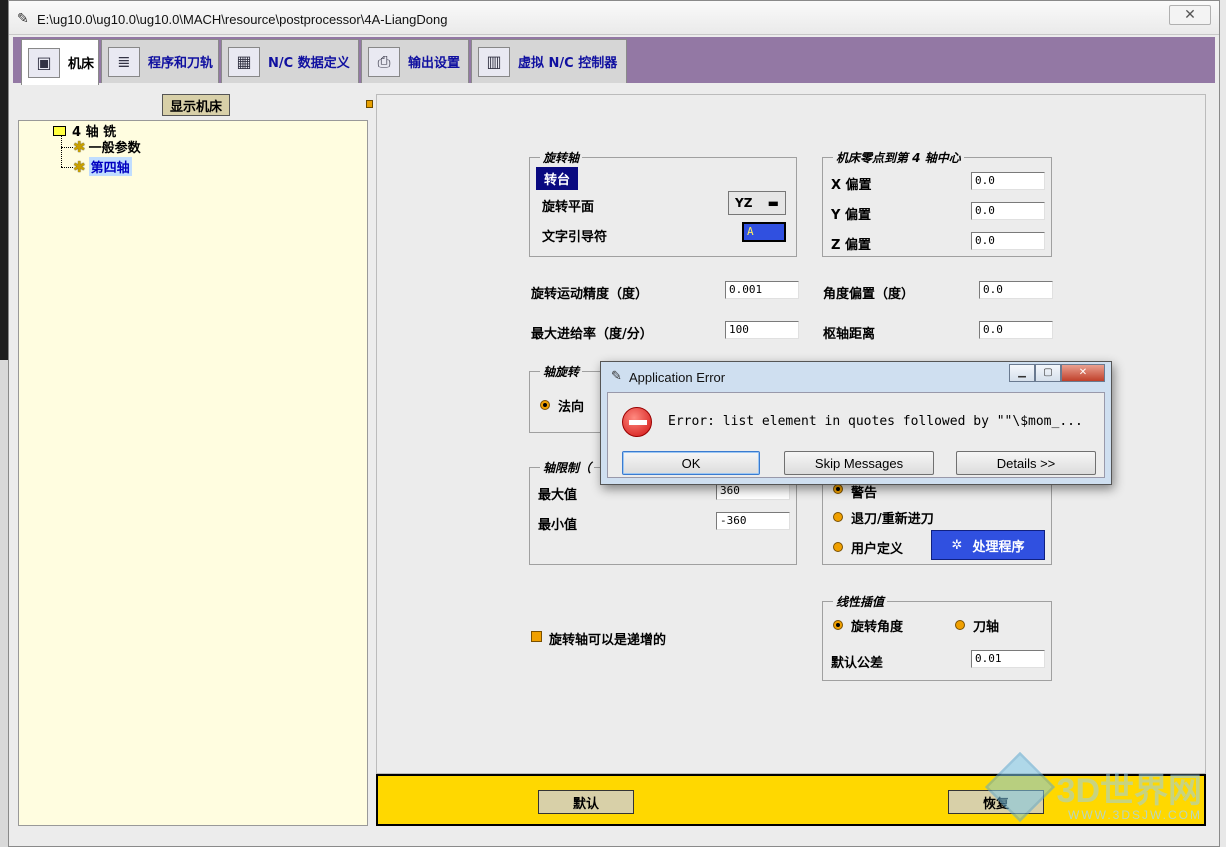 Image resolution: width=1226 pixels, height=847 pixels. What do you see at coordinates (898, 157) in the screenshot?
I see `group-title: 机床零点到第 4 轴中心` at bounding box center [898, 157].